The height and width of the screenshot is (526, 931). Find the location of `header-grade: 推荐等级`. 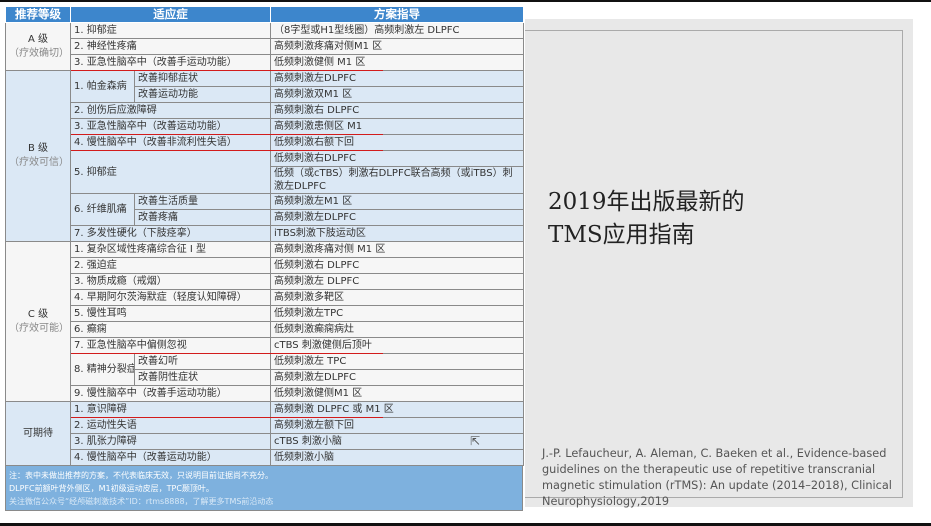

header-grade: 推荐等级 is located at coordinates (38, 14).